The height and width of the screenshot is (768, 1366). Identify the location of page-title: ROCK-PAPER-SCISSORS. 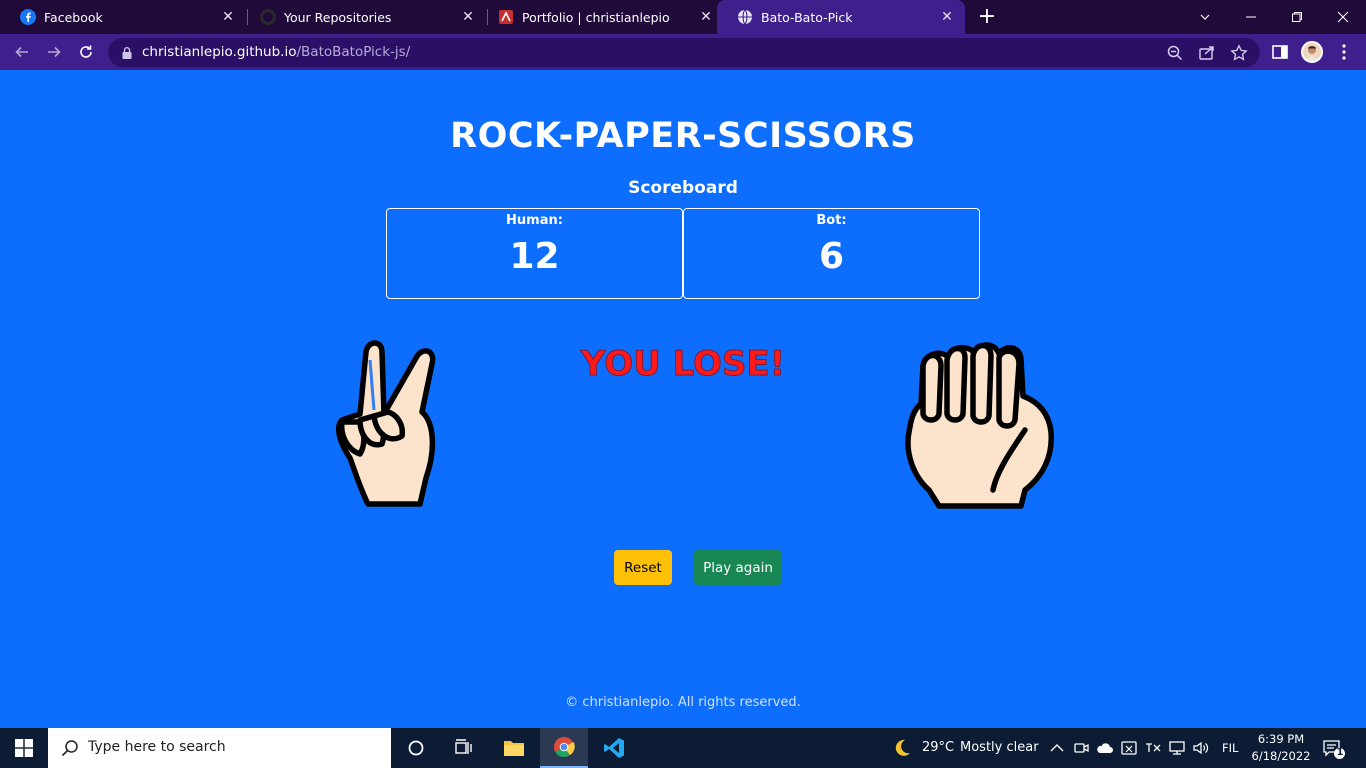
(683, 136).